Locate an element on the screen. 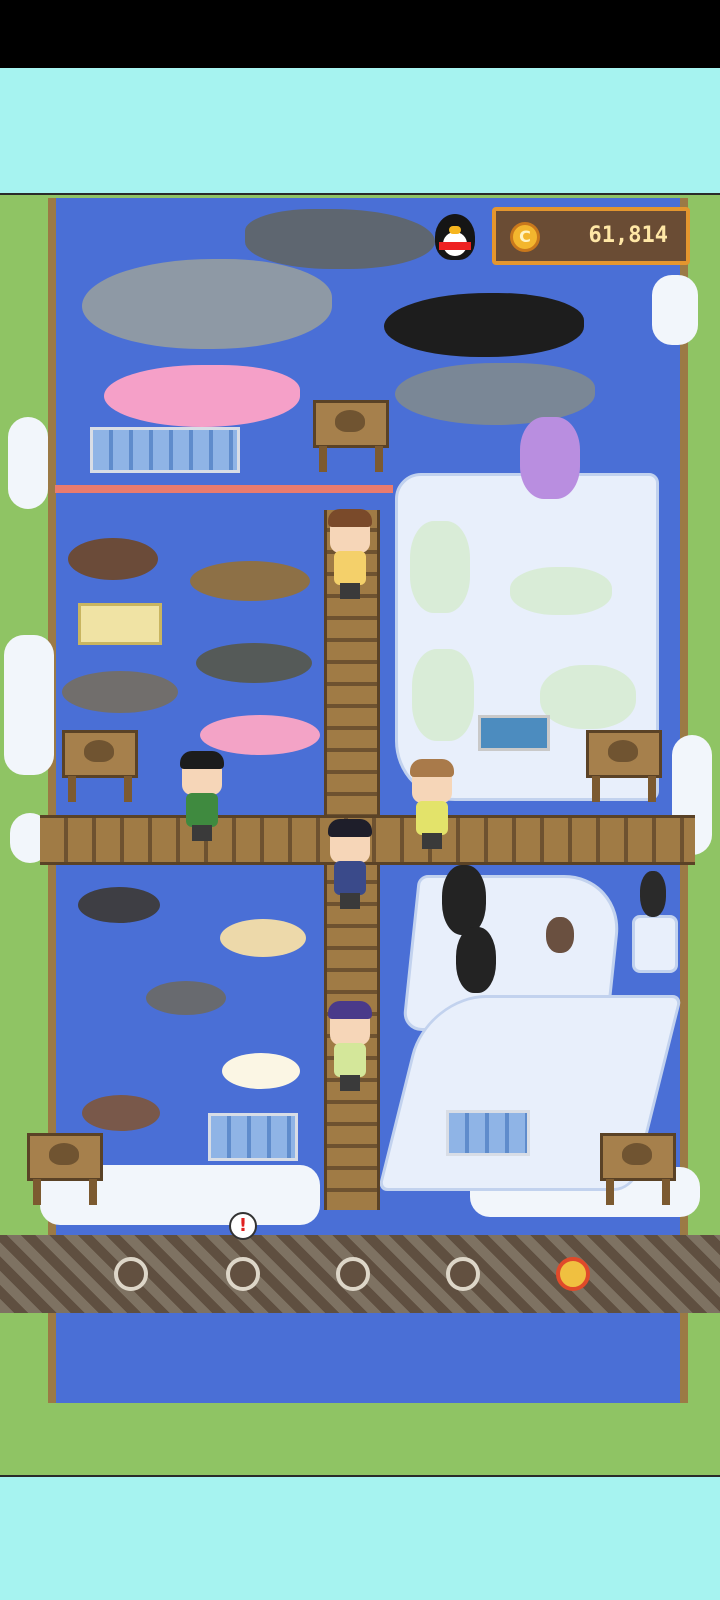 The height and width of the screenshot is (1600, 720). pink-dolphin is located at coordinates (202, 396).